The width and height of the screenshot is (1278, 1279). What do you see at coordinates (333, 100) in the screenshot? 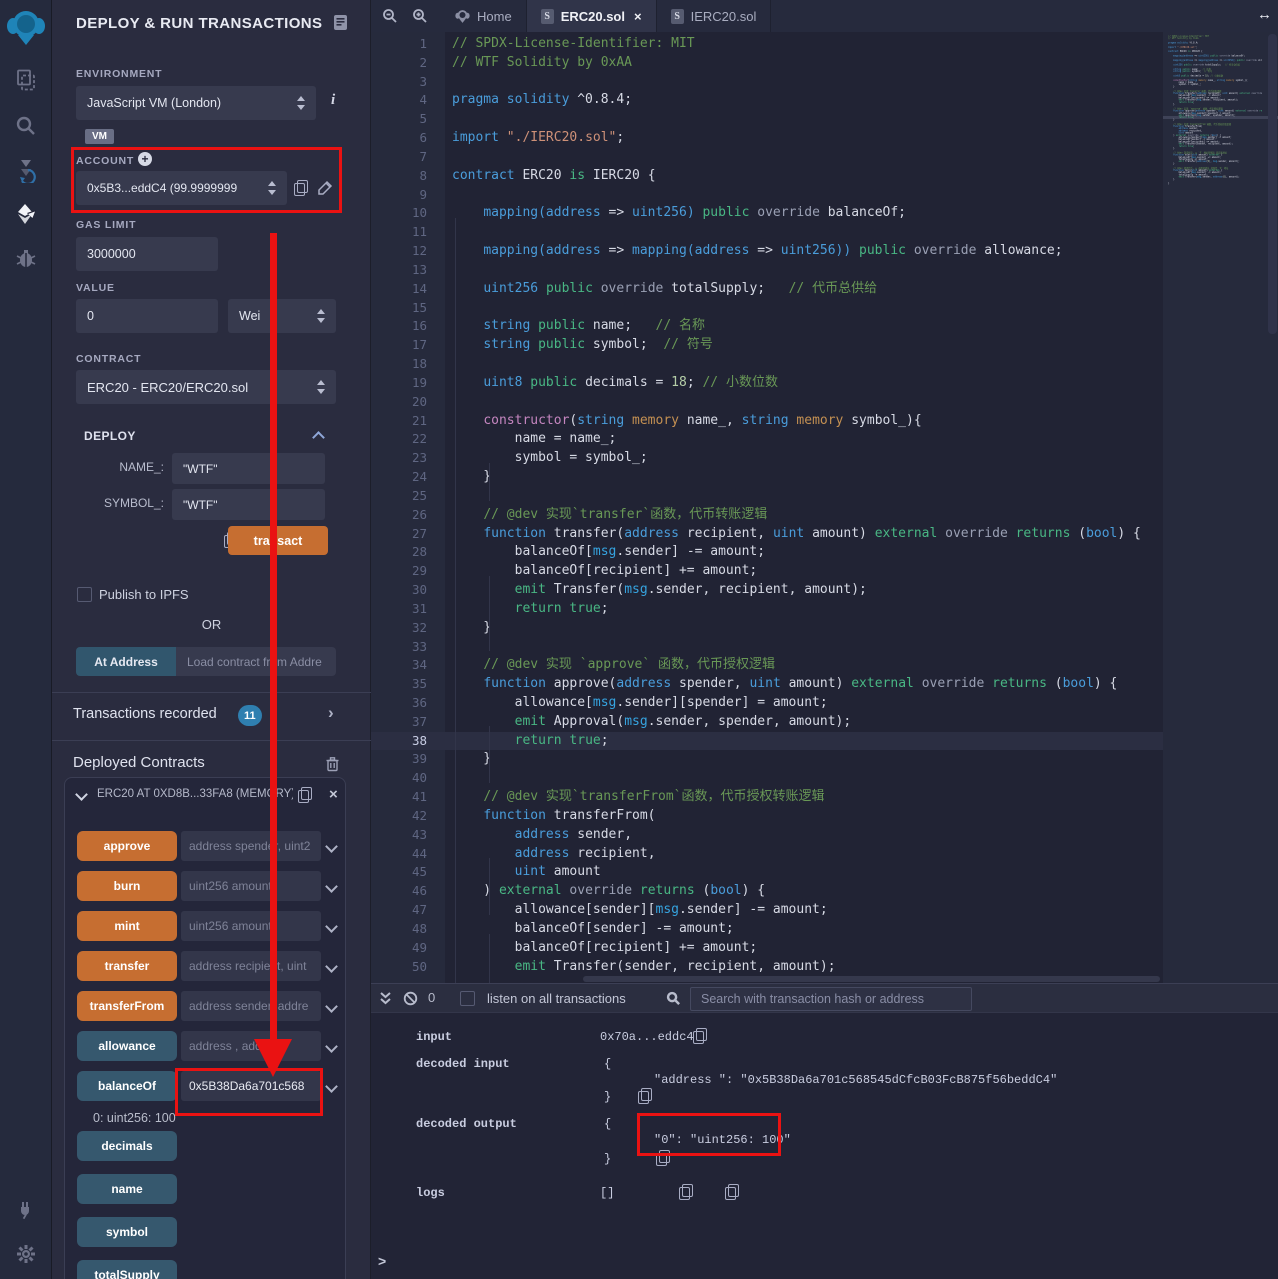
I see `environment-info-icon: i` at bounding box center [333, 100].